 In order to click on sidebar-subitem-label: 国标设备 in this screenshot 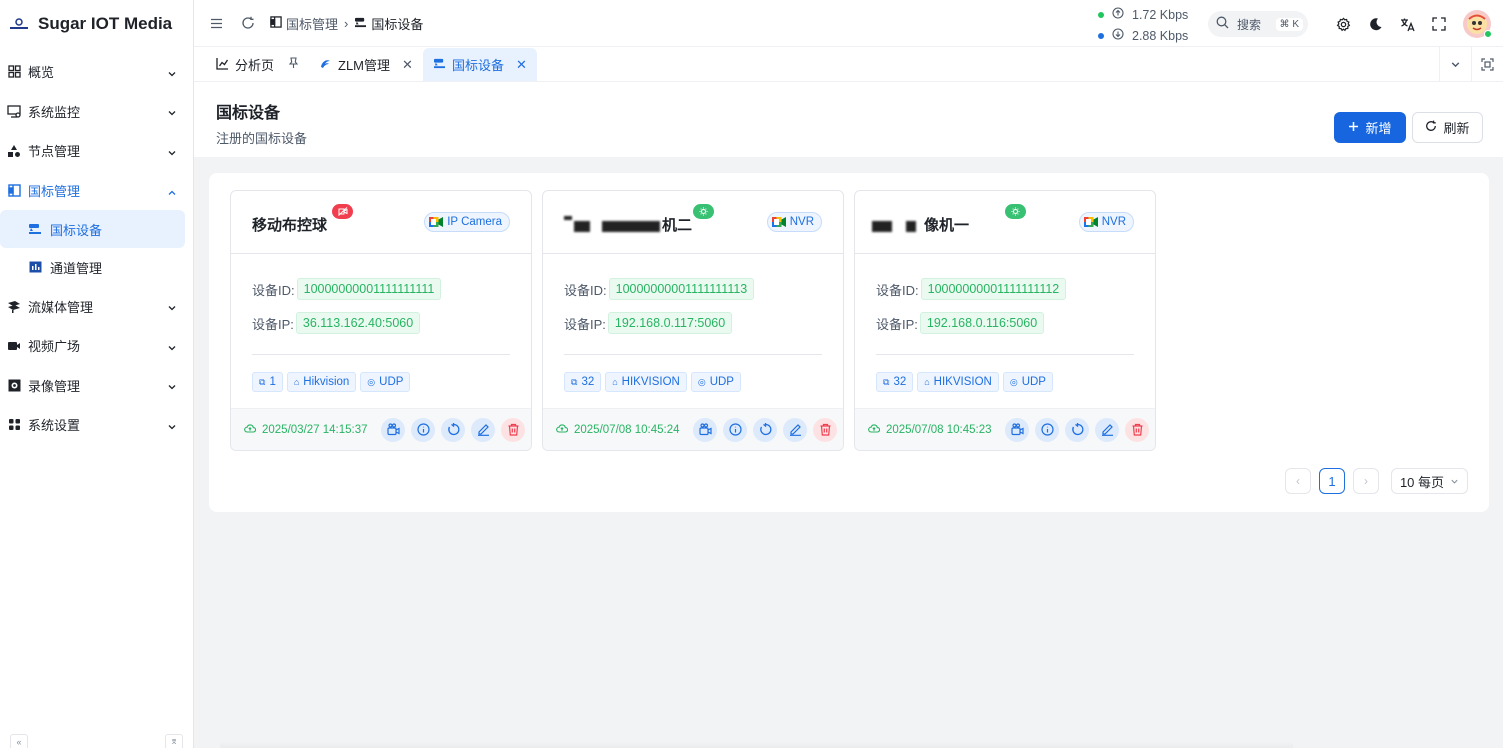, I will do `click(76, 230)`.